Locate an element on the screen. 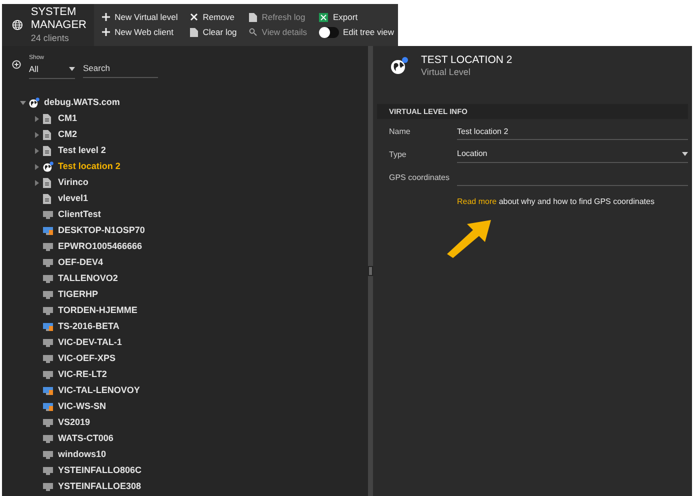 The width and height of the screenshot is (694, 496). tree-item: VIC-OEF-XPS is located at coordinates (87, 359).